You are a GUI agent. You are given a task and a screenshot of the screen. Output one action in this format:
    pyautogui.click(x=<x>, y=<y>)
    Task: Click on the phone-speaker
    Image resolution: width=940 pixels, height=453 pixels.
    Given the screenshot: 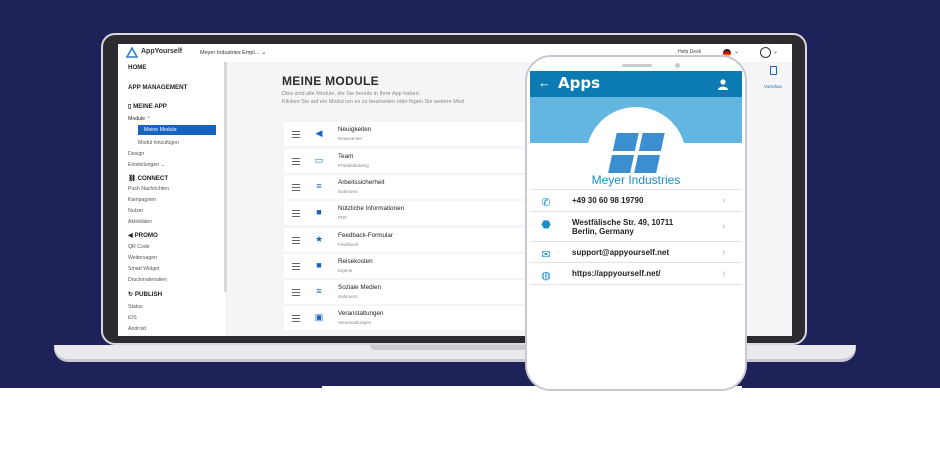 What is the action you would take?
    pyautogui.click(x=637, y=65)
    